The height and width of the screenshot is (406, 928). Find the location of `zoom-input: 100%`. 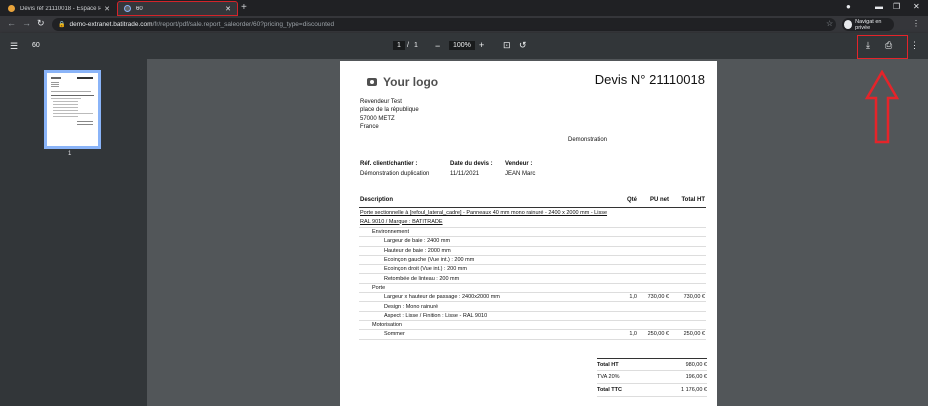

zoom-input: 100% is located at coordinates (462, 45).